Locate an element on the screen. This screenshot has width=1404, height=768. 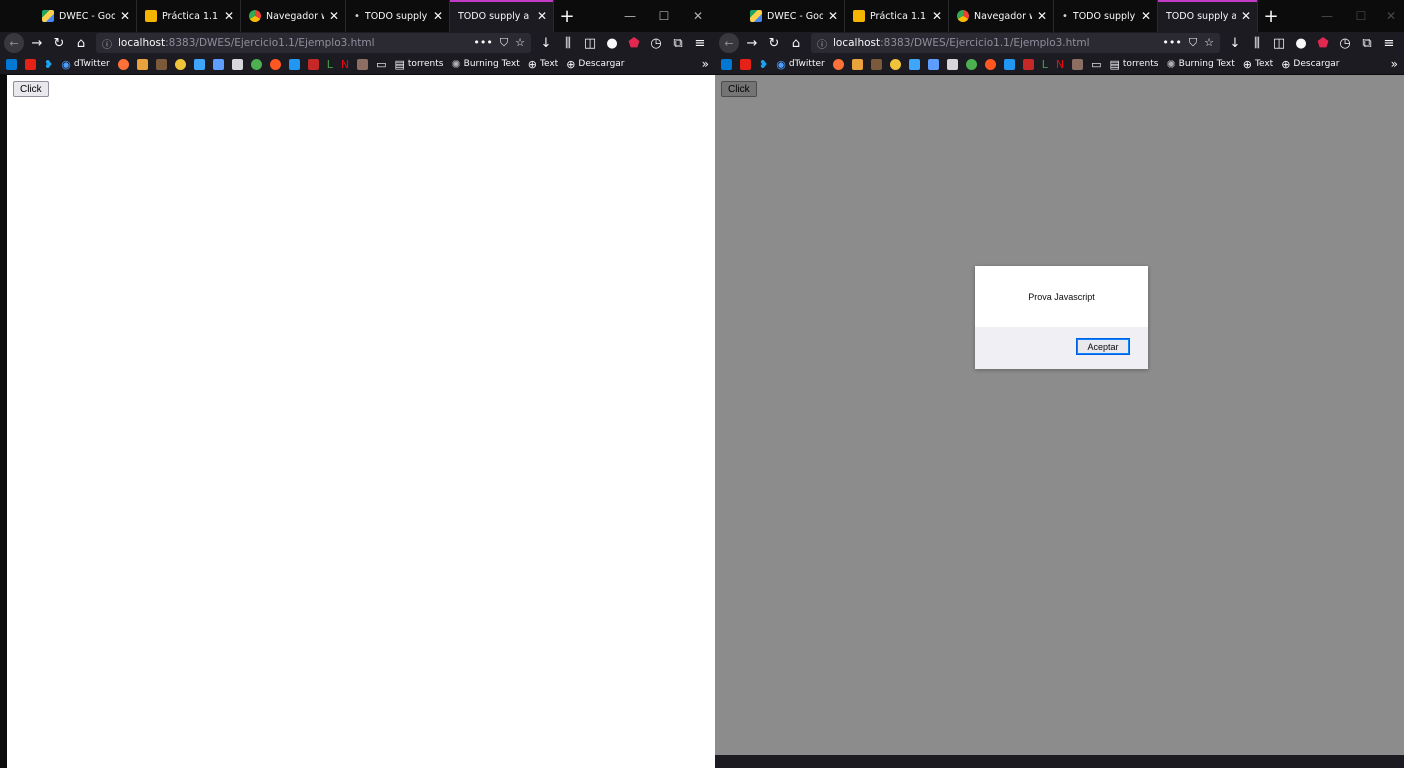
bookmark-twitter-bird: ❥ is located at coordinates (48, 64).